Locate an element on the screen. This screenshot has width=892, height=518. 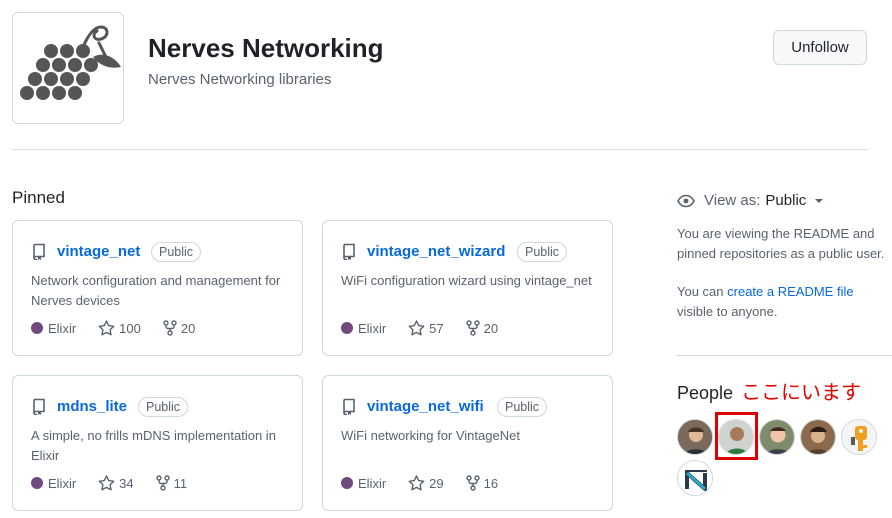
stars-link: 29 is located at coordinates (426, 483).